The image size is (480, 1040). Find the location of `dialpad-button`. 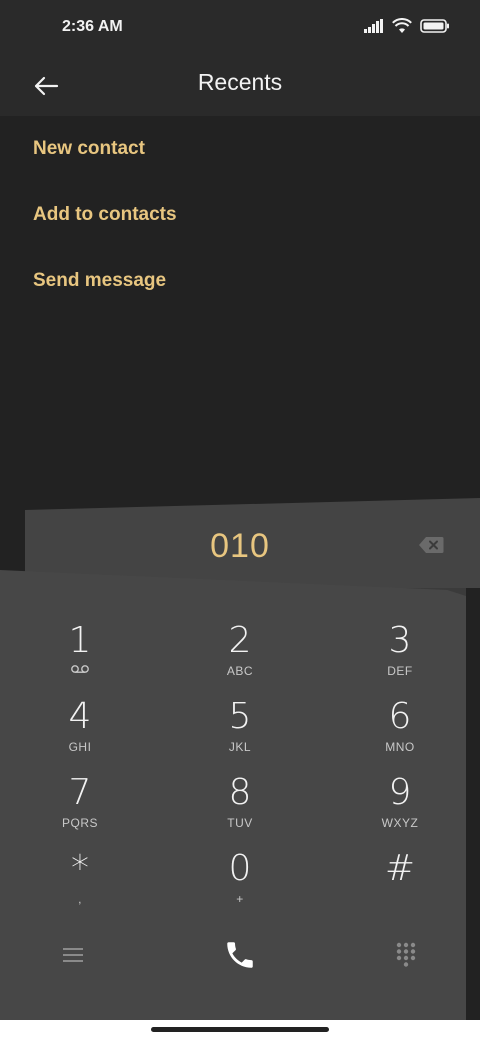

dialpad-button is located at coordinates (406, 955).